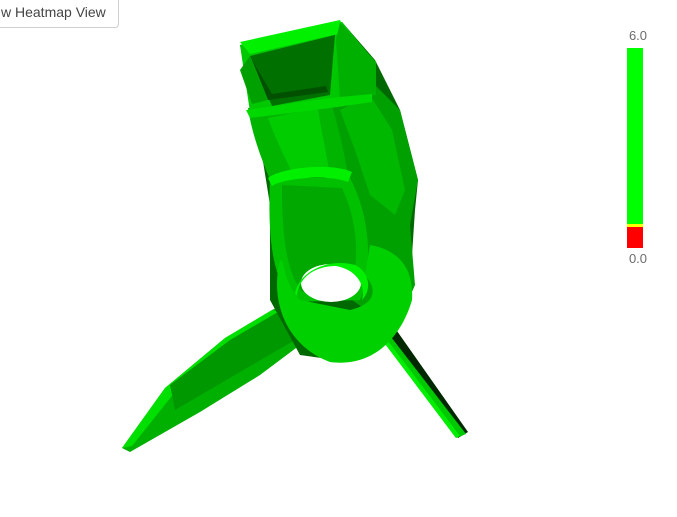  I want to click on legend-color-bar, so click(635, 148).